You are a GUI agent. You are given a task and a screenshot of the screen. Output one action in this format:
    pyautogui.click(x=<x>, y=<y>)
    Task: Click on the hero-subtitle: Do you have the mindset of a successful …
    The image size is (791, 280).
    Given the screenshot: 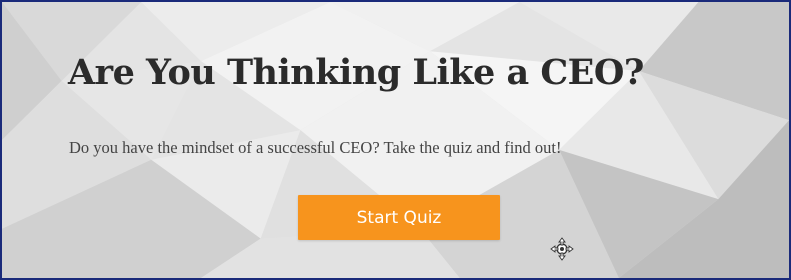 What is the action you would take?
    pyautogui.click(x=315, y=147)
    